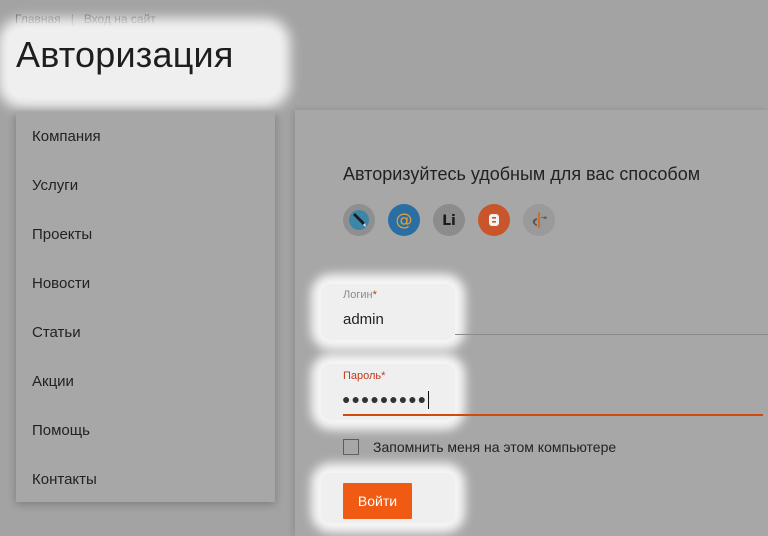 The image size is (768, 536). Describe the element at coordinates (494, 220) in the screenshot. I see `blogger-icon` at that location.